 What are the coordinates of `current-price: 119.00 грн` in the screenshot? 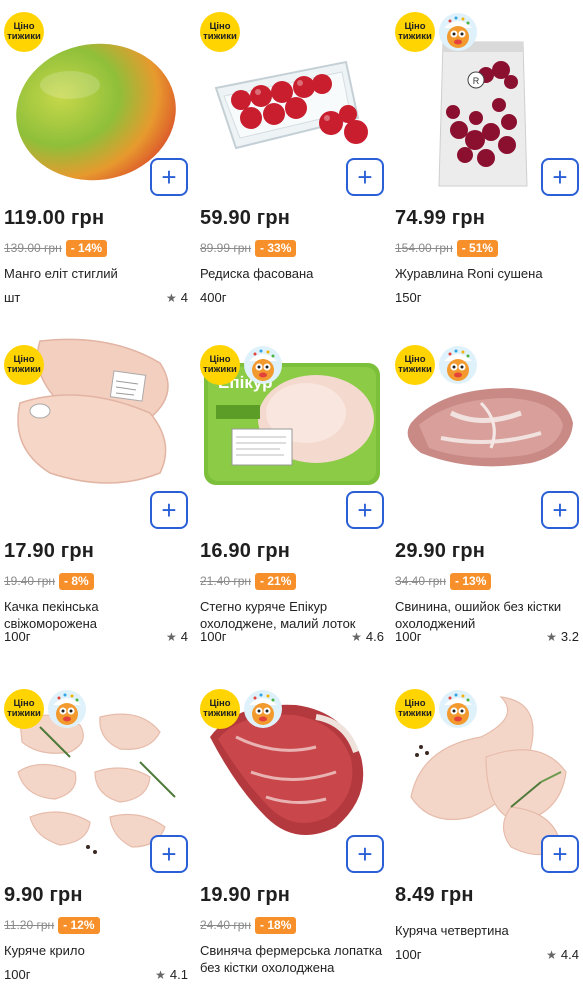 It's located at (54, 218).